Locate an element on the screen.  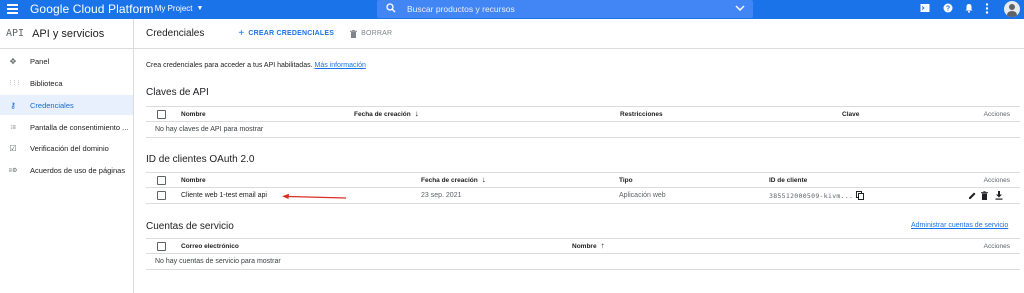
create-credentials-button: + CREAR CREDENCIALES is located at coordinates (286, 33).